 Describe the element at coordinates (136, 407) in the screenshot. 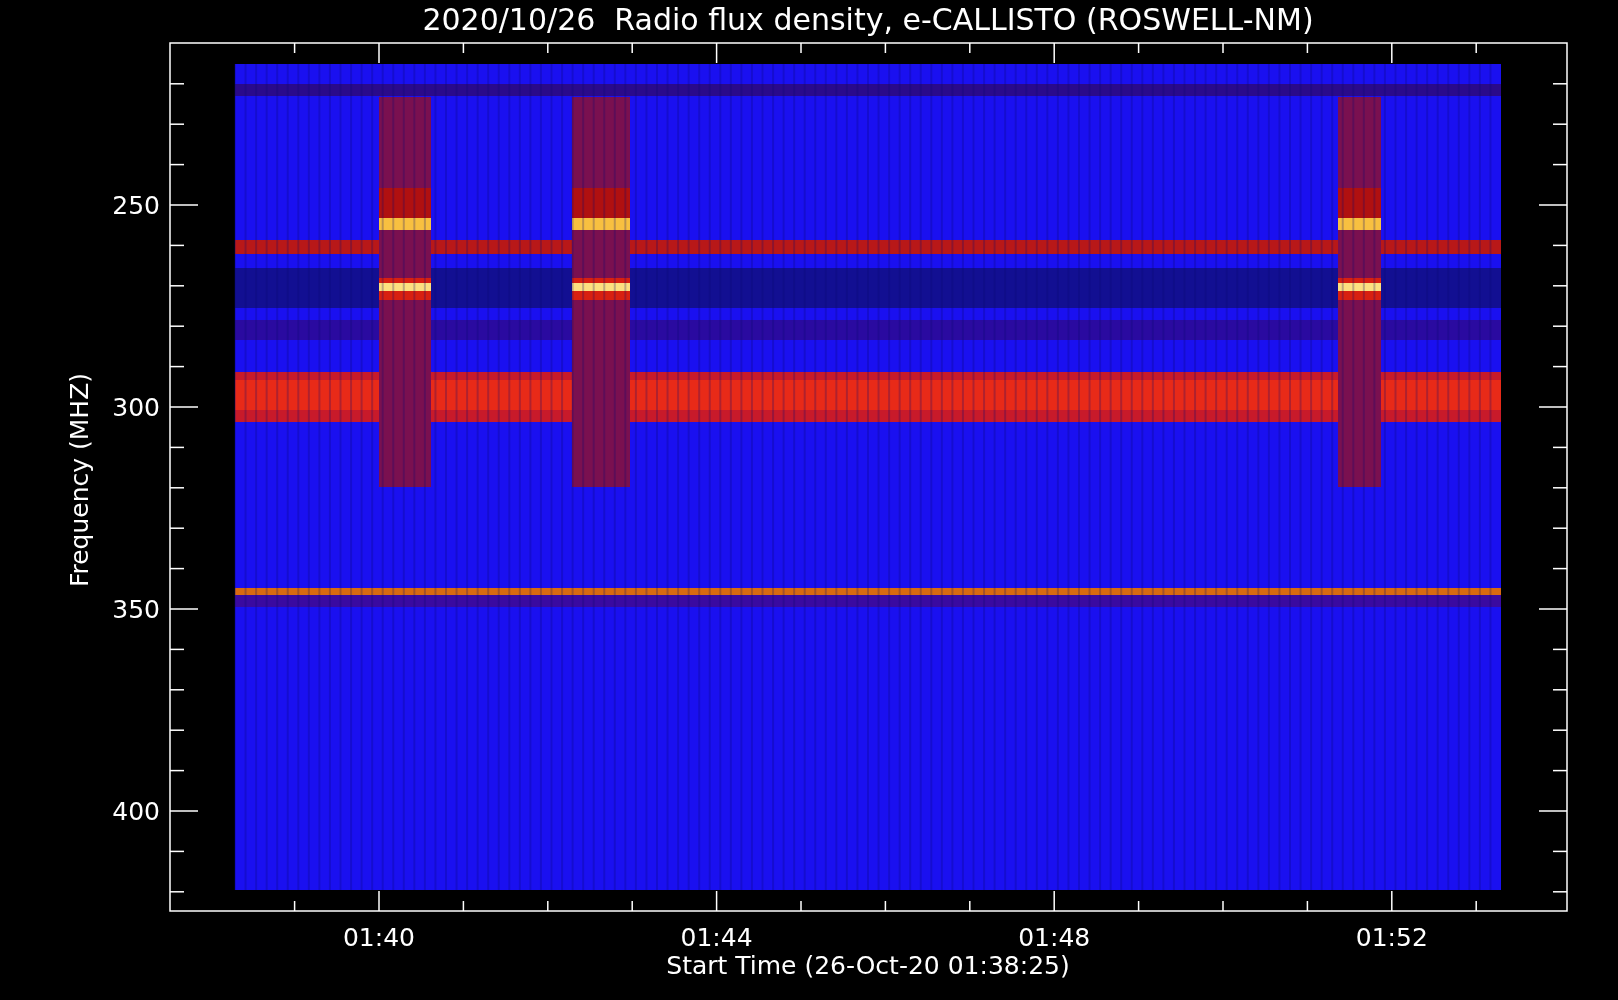

I see `y-tick-label: 300` at that location.